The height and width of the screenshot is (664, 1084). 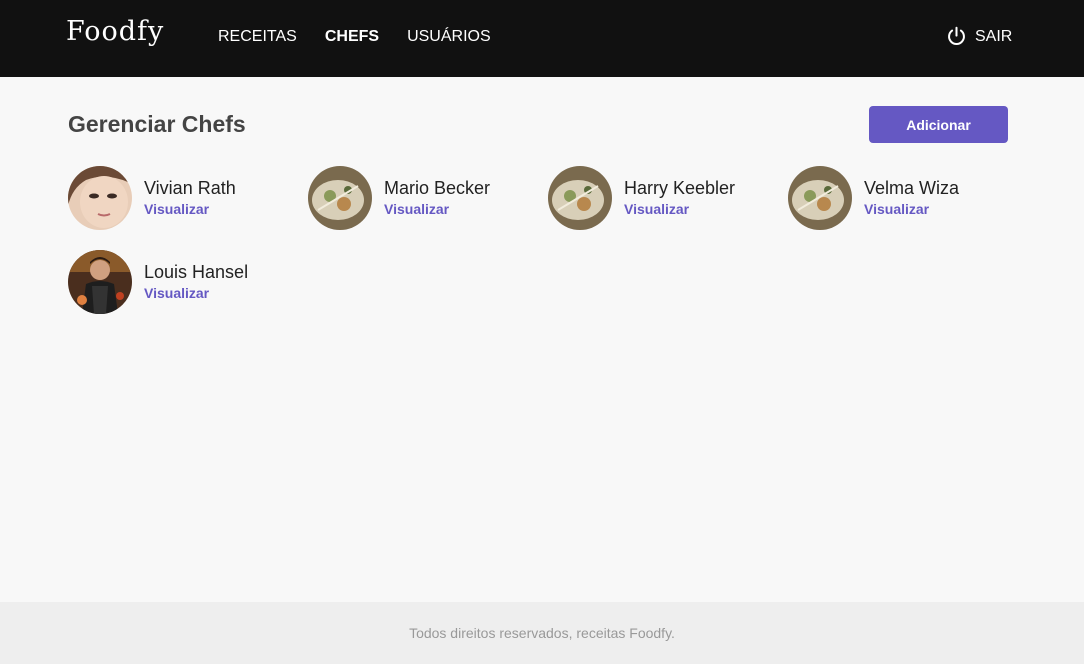 I want to click on chef-card: Harry Keebler Visualizar, so click(x=668, y=198).